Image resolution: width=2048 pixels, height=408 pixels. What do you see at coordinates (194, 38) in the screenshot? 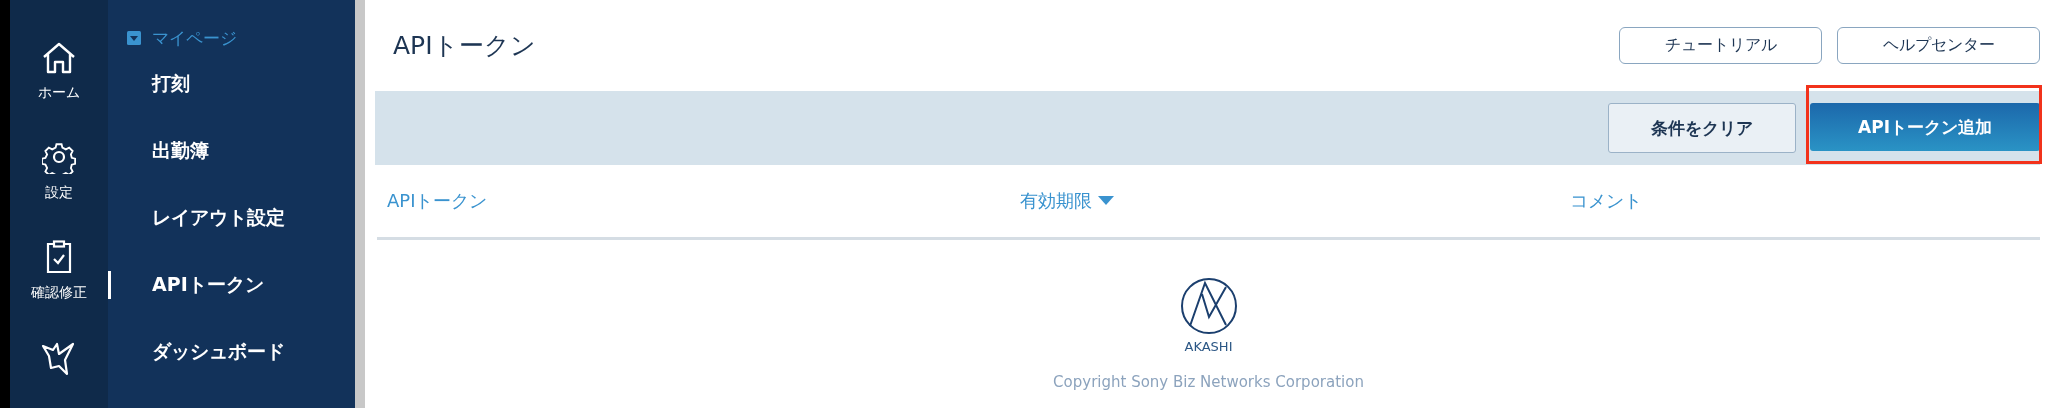
I see `nav-section-title: マイページ` at bounding box center [194, 38].